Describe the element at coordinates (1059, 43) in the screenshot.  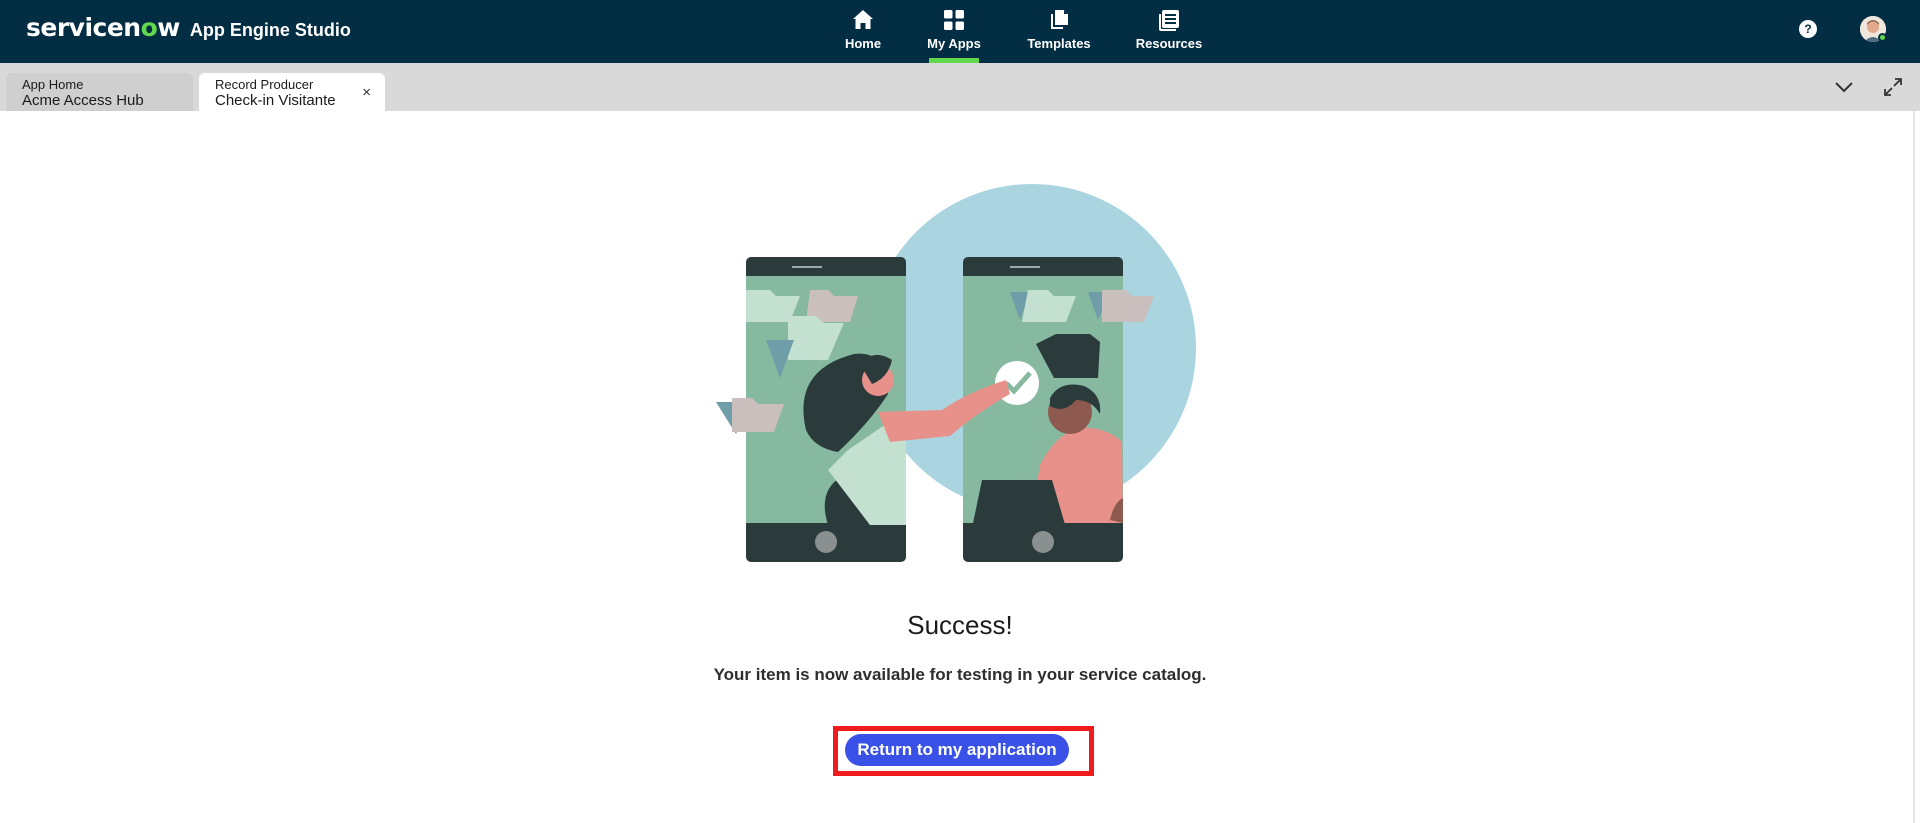
I see `nav-templates-label: Templates` at that location.